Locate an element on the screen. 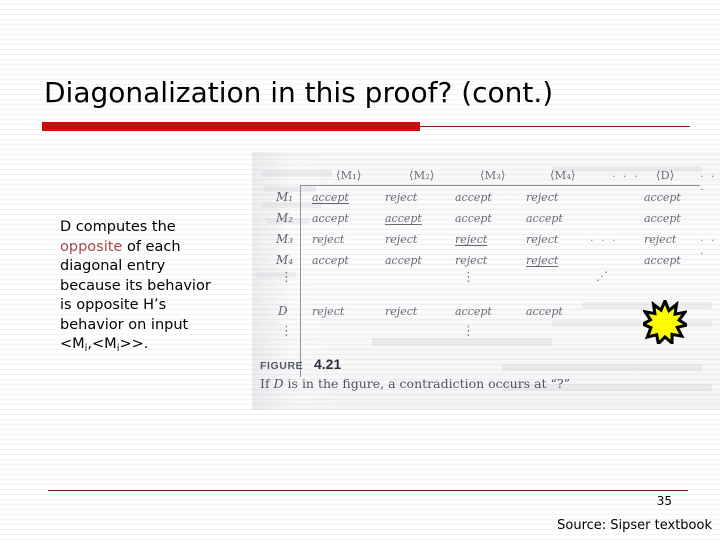  figure-column-header: ⟨M₄⟩ is located at coordinates (563, 175).